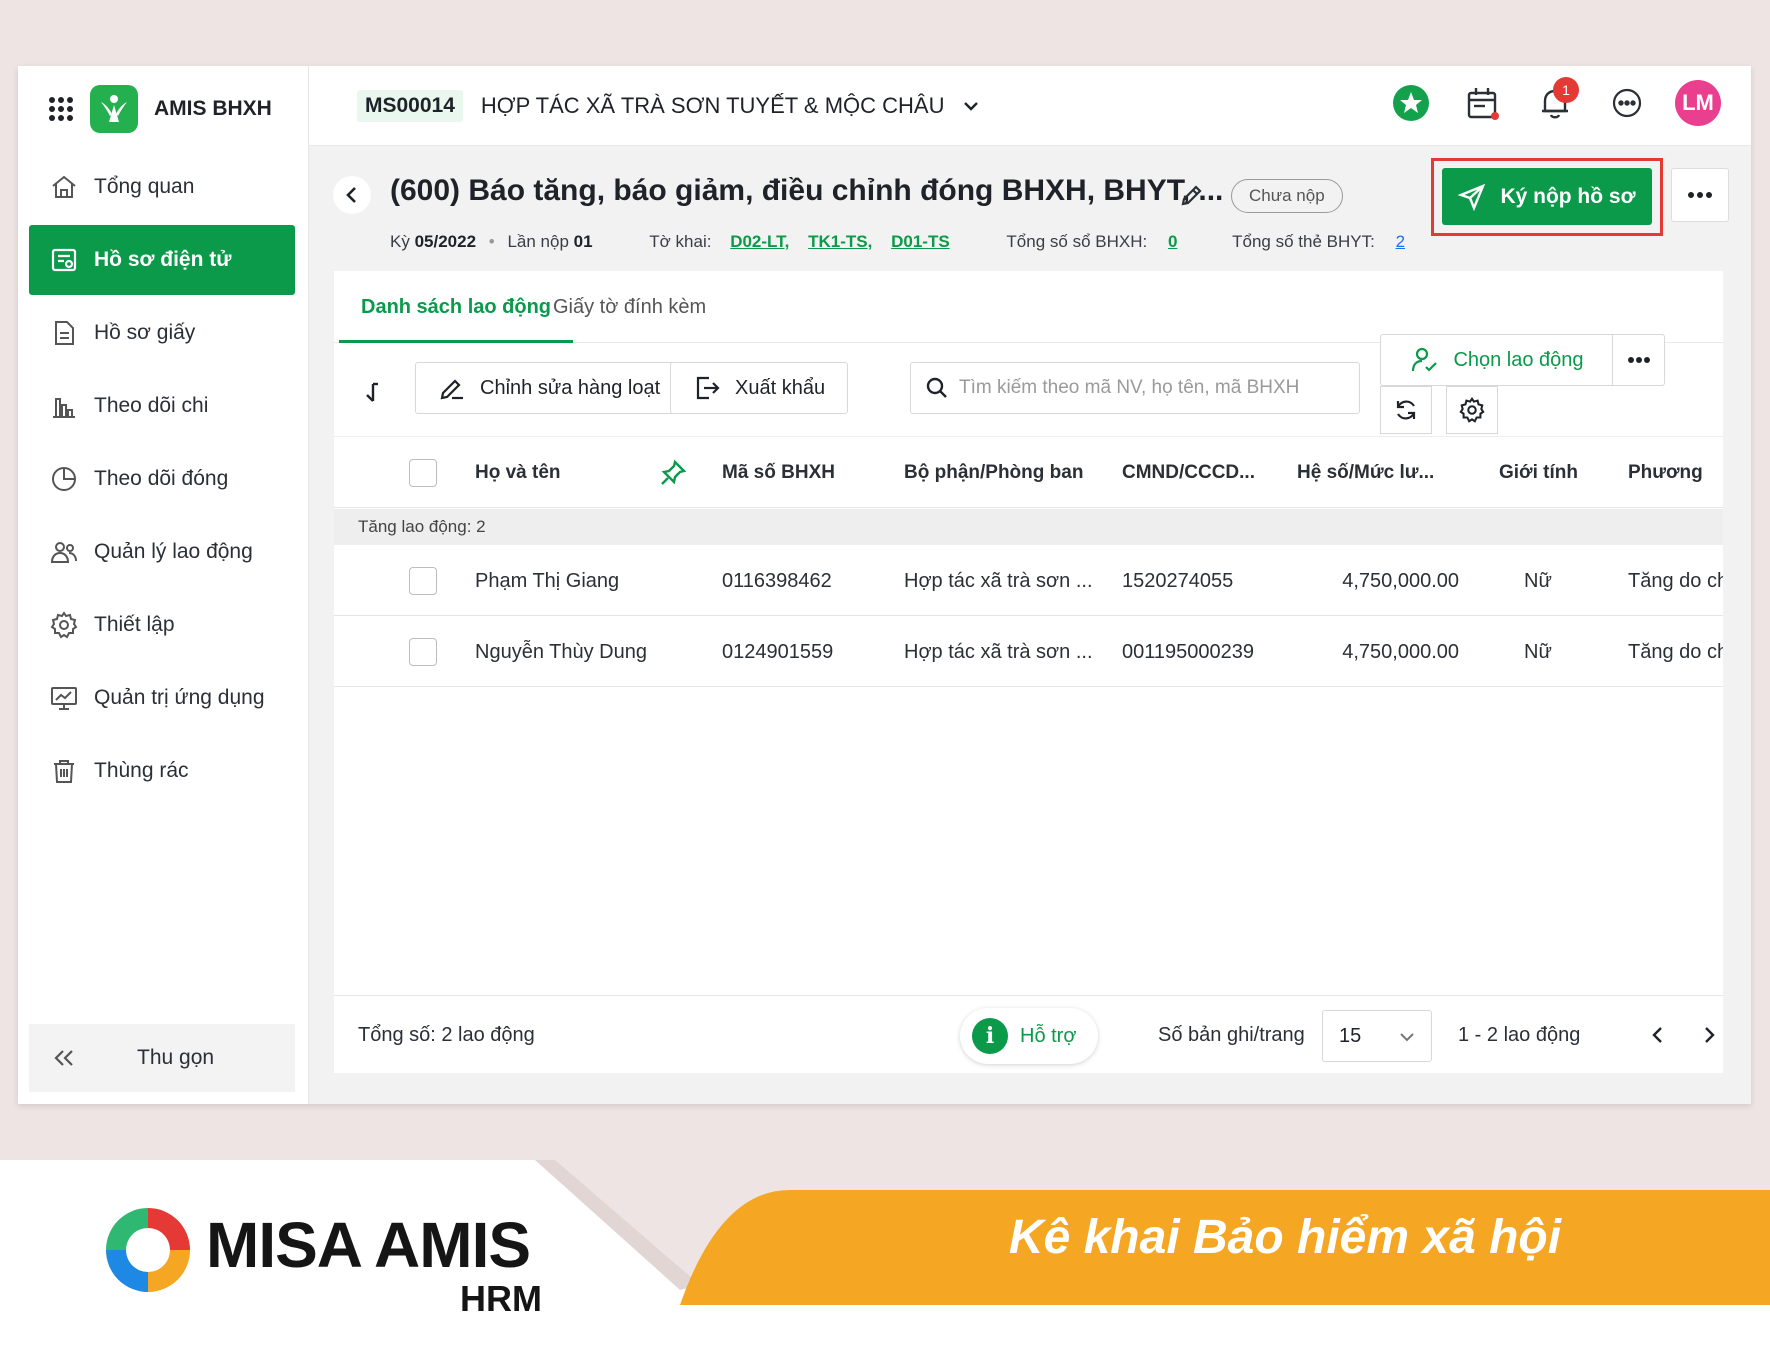 The width and height of the screenshot is (1770, 1350). I want to click on column-header-name: Họ và tên, so click(518, 473).